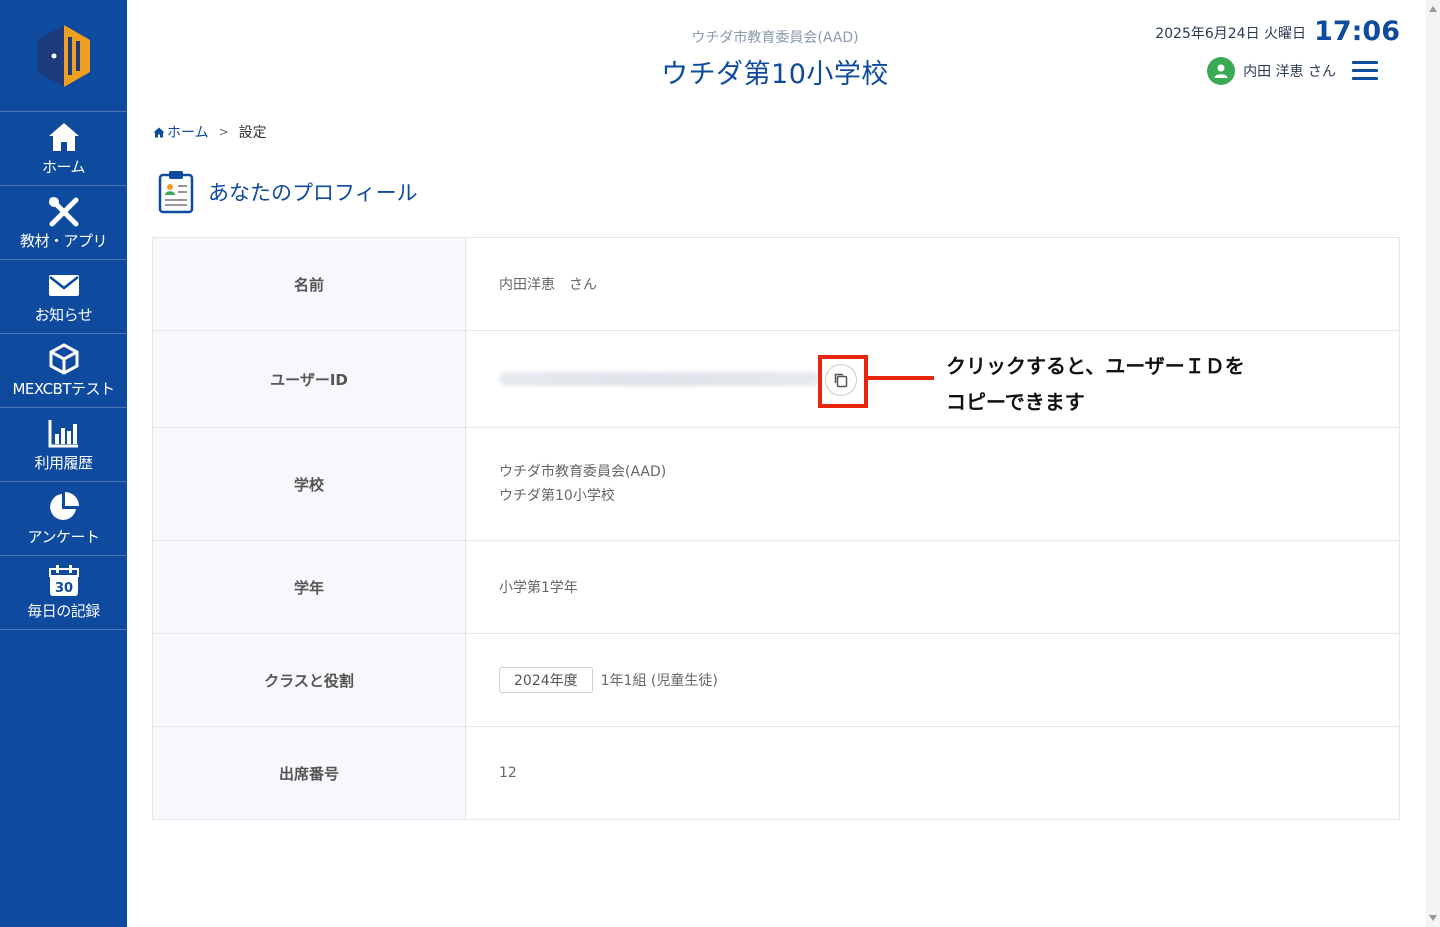 The width and height of the screenshot is (1440, 927). I want to click on user-name: 内田 洋恵 さん, so click(1289, 72).